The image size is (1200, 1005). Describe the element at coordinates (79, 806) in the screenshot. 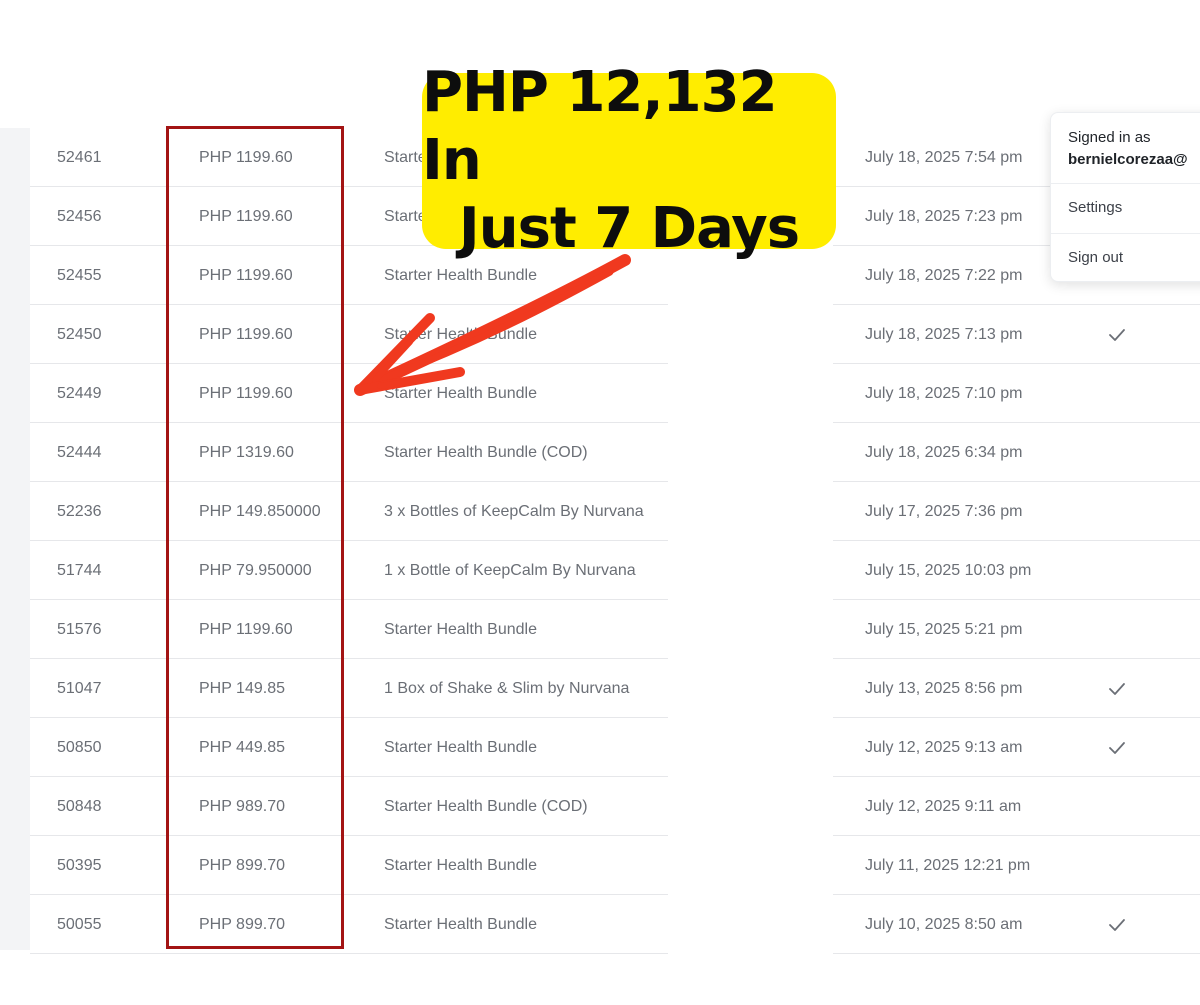

I see `order-id: 50848` at that location.